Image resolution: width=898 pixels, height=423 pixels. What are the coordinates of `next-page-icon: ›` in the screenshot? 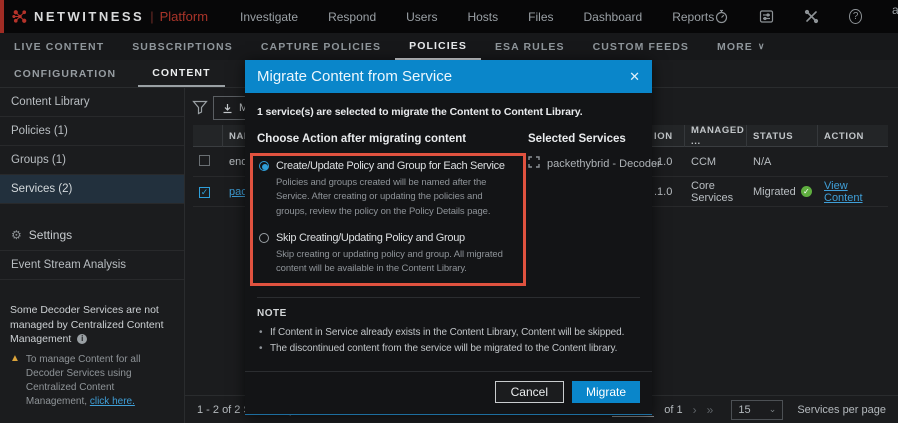 It's located at (695, 410).